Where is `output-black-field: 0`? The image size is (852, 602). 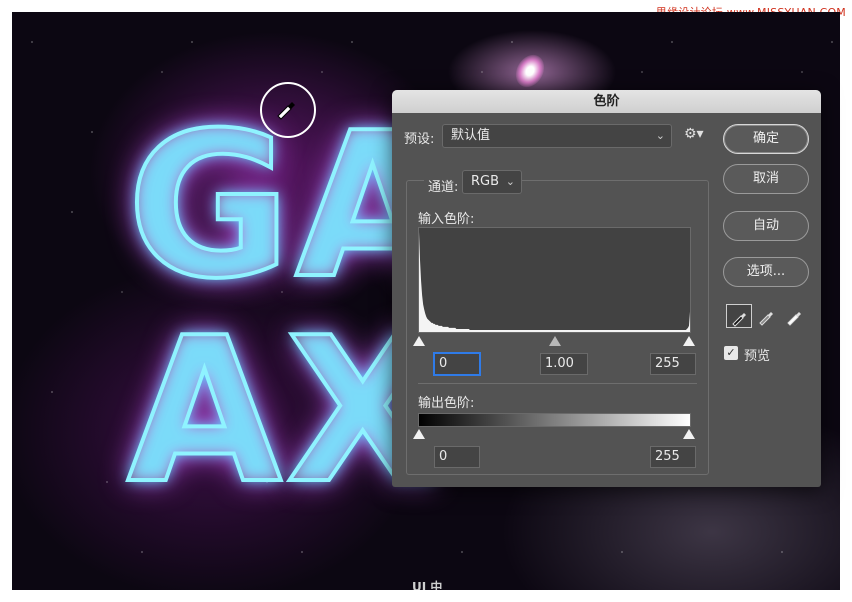 output-black-field: 0 is located at coordinates (457, 457).